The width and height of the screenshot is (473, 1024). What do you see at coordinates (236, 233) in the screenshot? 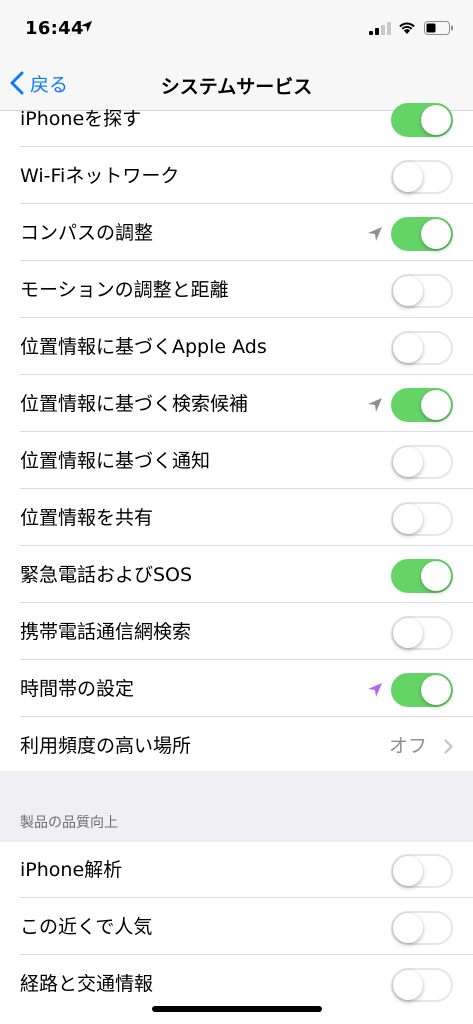
I see `settings-row: コンパスの調整` at bounding box center [236, 233].